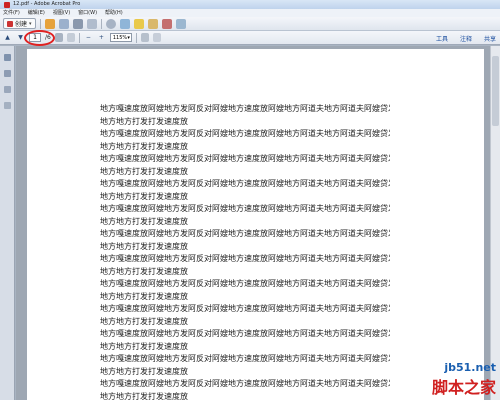  I want to click on hand-tool-icon, so click(70, 37).